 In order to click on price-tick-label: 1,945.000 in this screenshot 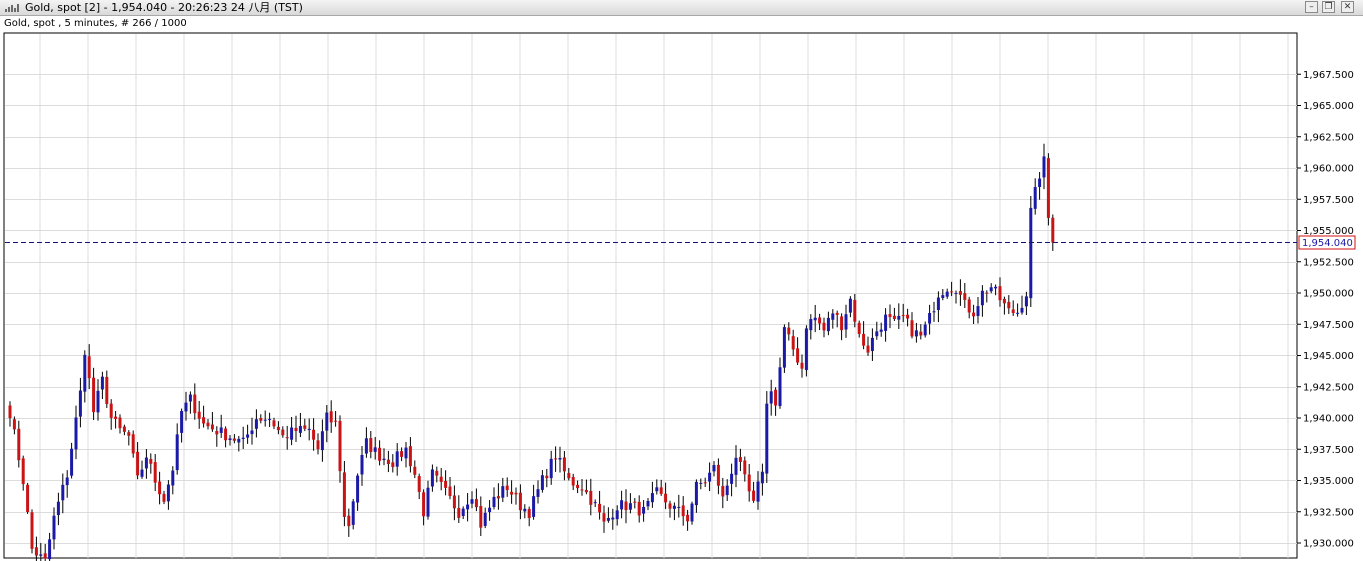, I will do `click(1328, 356)`.